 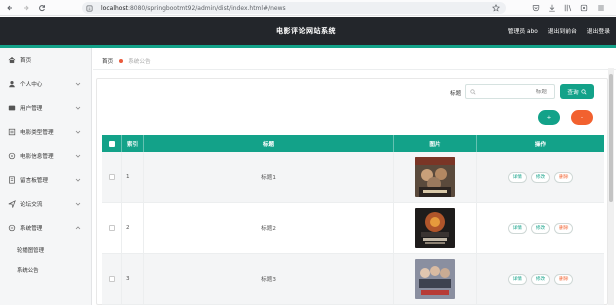 I want to click on table-row: 3 标题3 详情 修改 删除, so click(x=353, y=279).